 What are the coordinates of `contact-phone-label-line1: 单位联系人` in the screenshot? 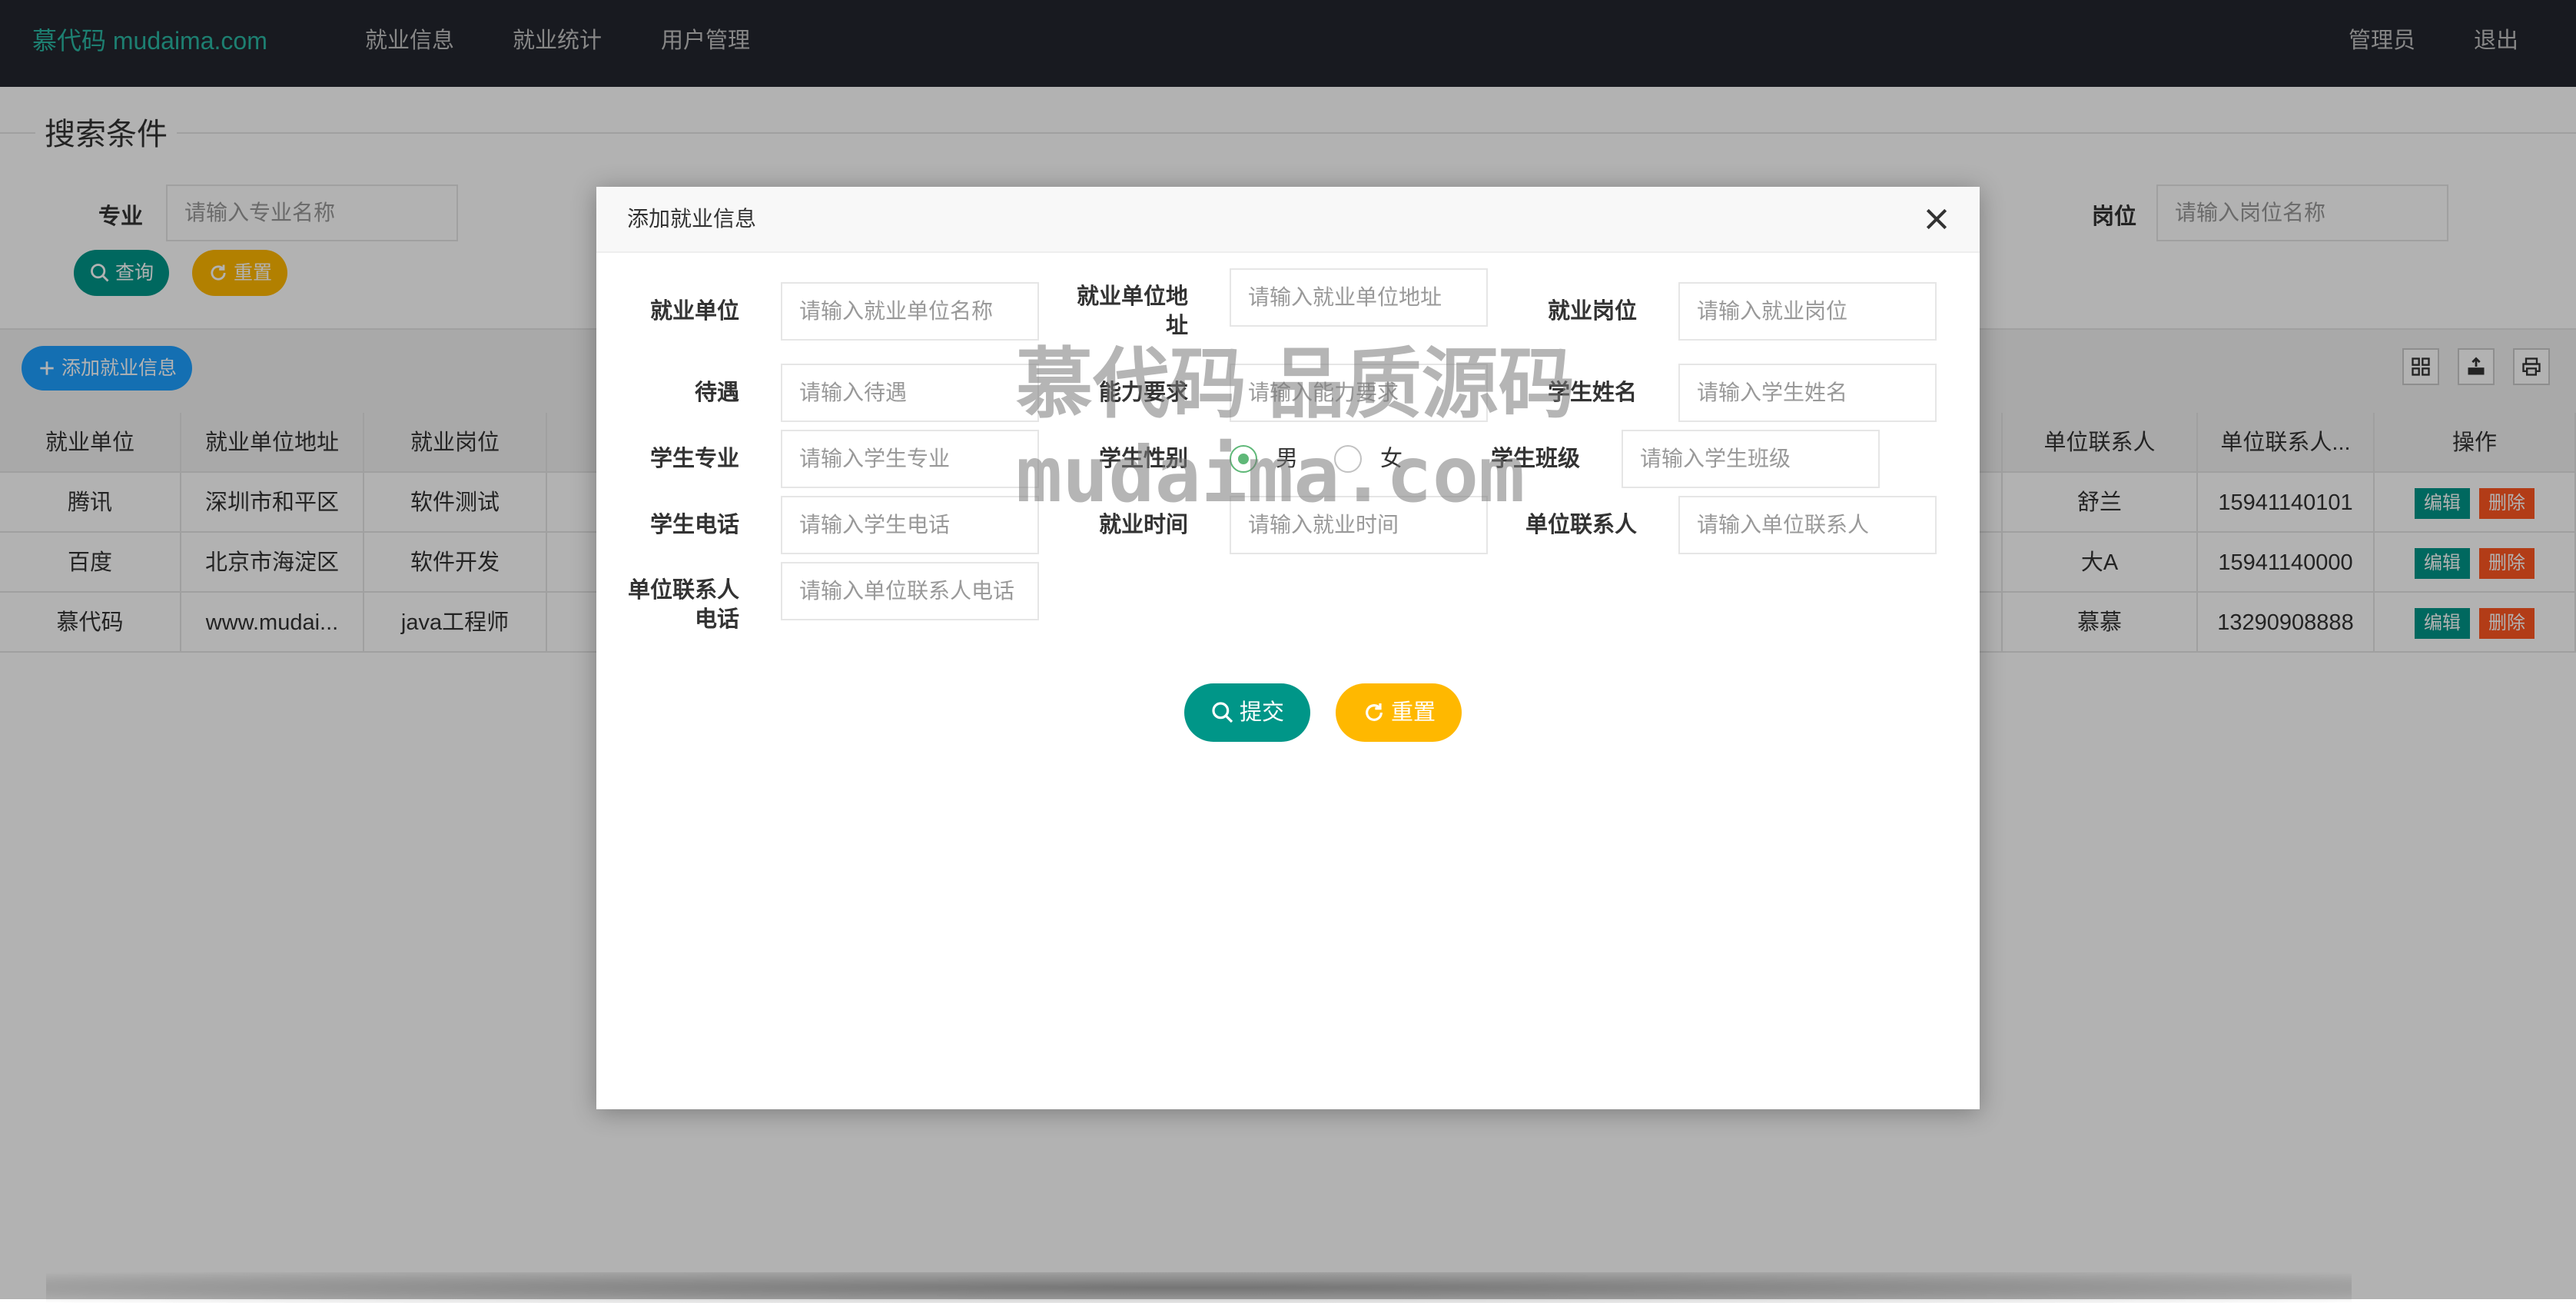 It's located at (683, 590).